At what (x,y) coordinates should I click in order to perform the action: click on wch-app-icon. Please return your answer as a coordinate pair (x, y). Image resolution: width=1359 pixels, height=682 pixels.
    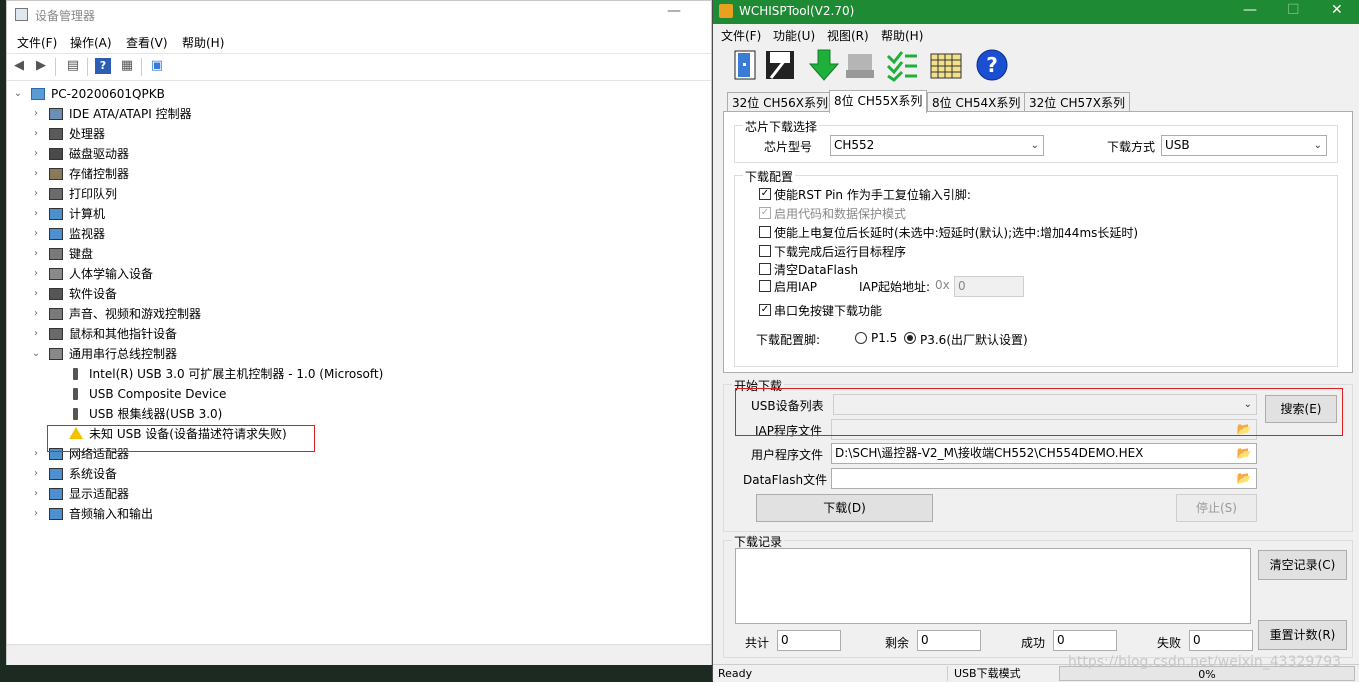
    Looking at the image, I should click on (726, 11).